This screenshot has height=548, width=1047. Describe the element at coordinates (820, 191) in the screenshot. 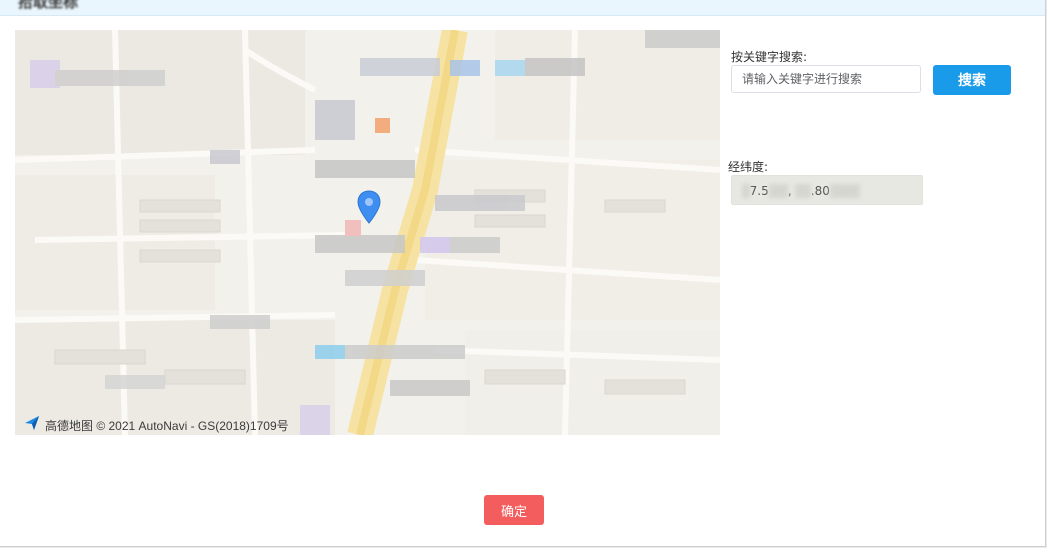

I see `coordinates-value-part-2: .80` at that location.